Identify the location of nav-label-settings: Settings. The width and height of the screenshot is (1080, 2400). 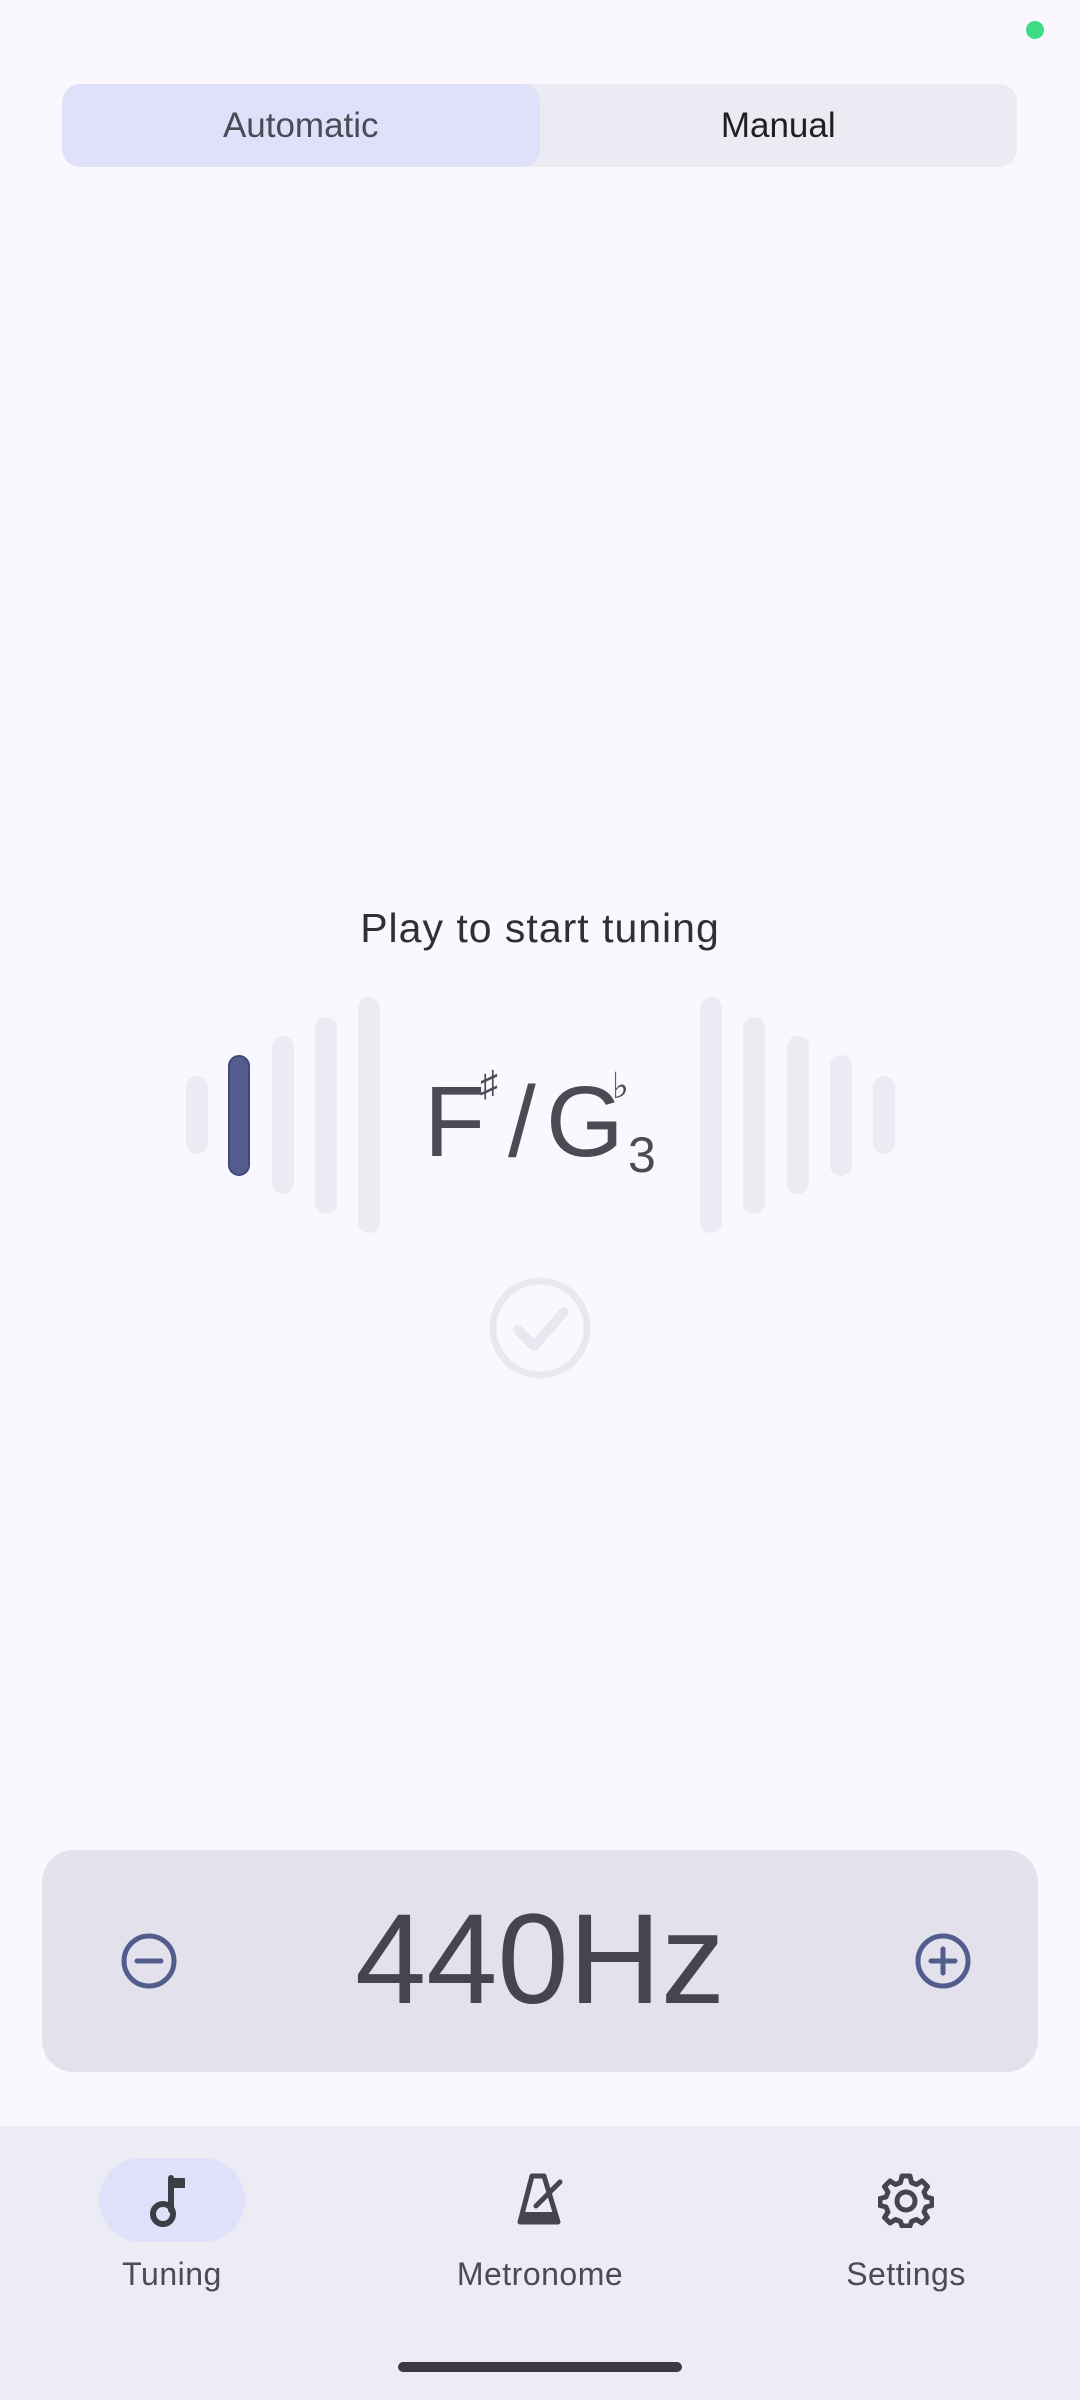
(906, 2274).